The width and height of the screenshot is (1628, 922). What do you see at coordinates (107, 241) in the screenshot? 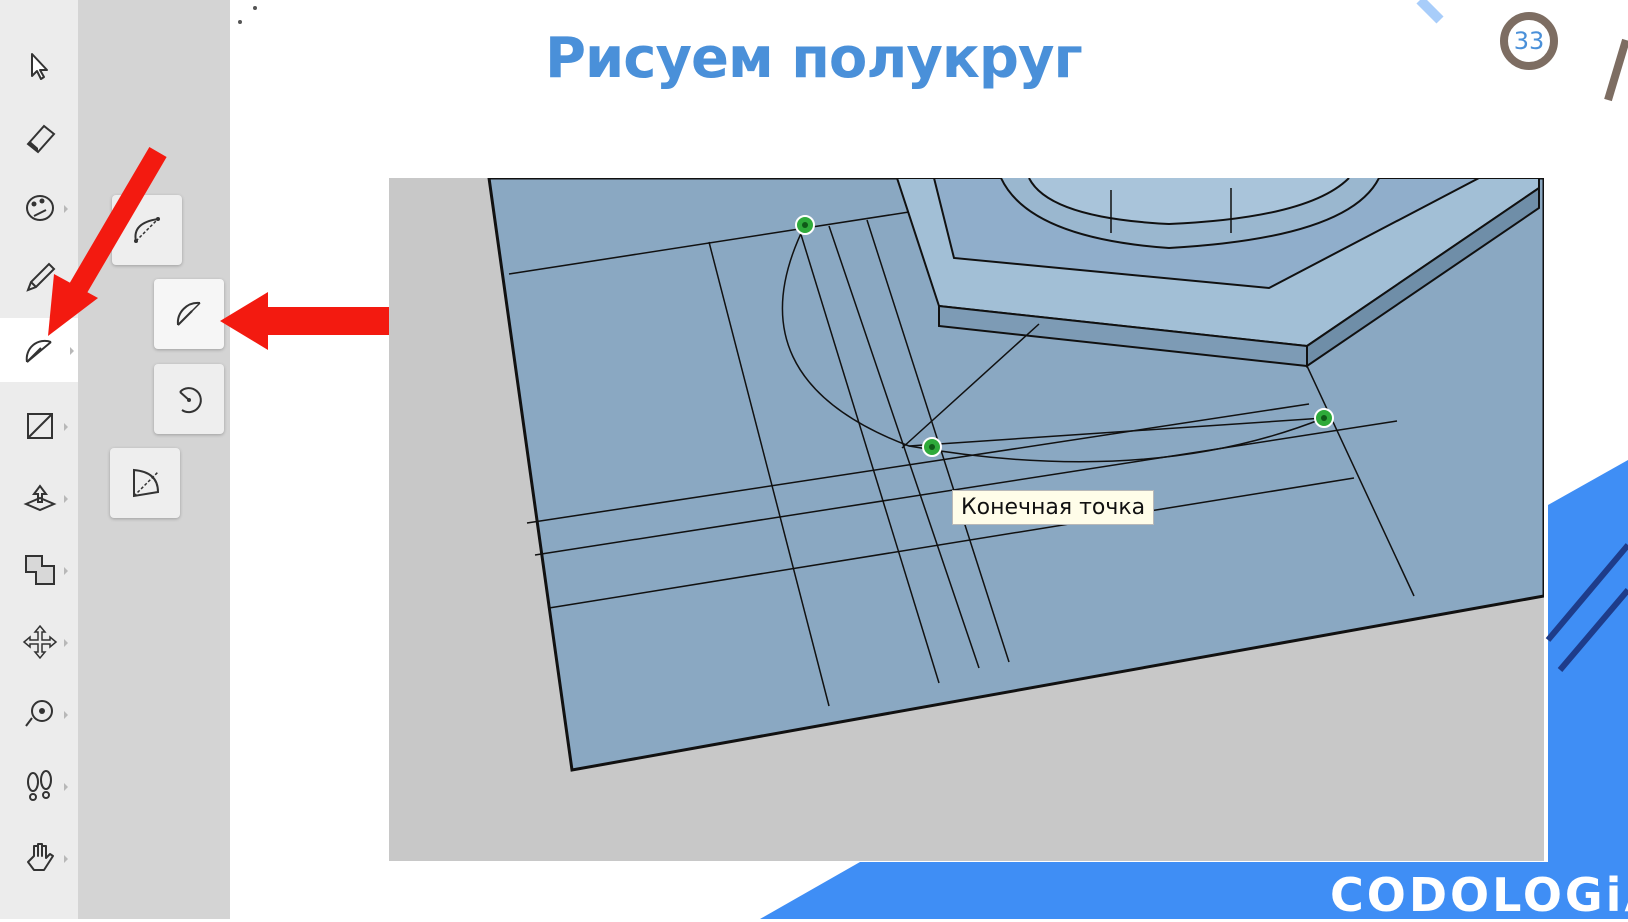
I see `down-left-arrow` at bounding box center [107, 241].